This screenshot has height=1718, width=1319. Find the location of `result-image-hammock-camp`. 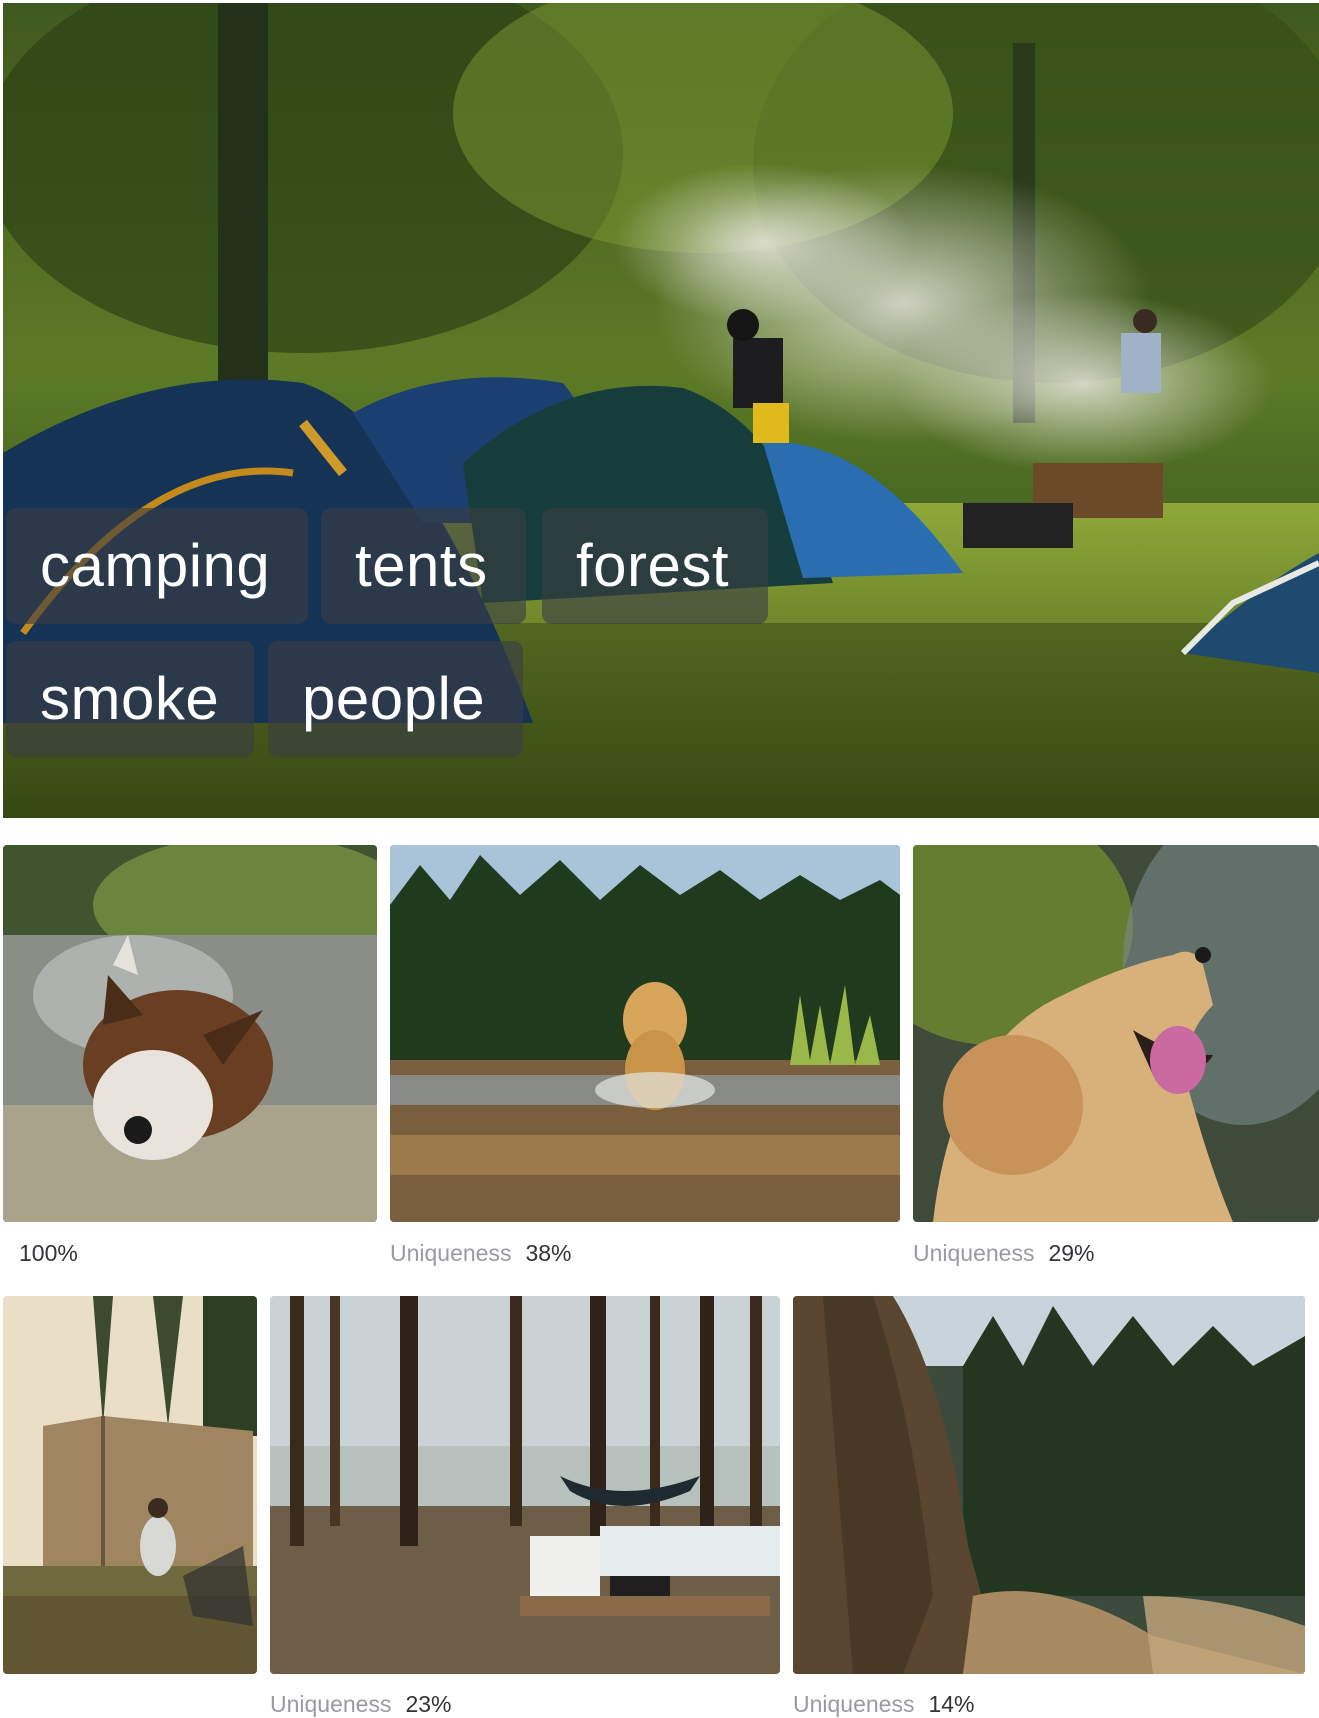

result-image-hammock-camp is located at coordinates (525, 1485).